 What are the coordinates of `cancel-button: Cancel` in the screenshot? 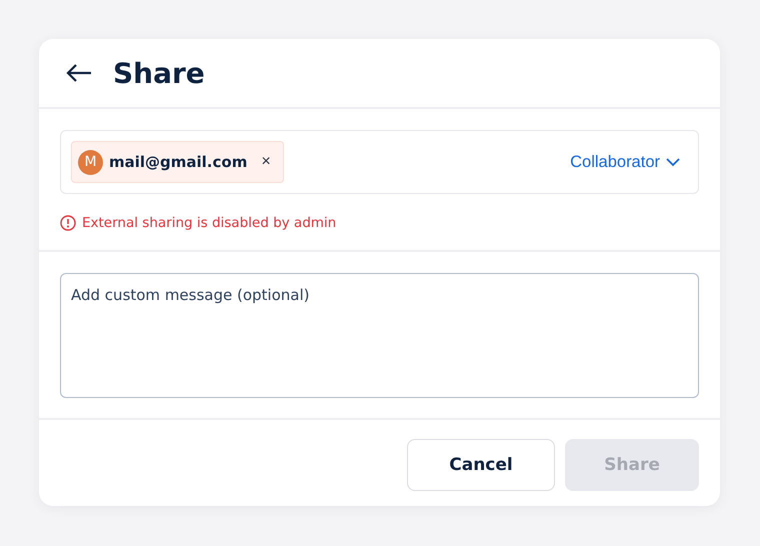 It's located at (481, 465).